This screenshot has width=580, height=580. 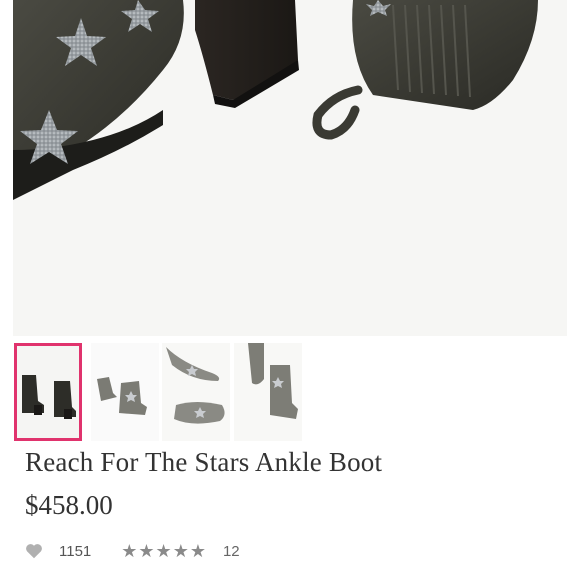 I want to click on boot-pair-thumbnail-icon, so click(x=48, y=392).